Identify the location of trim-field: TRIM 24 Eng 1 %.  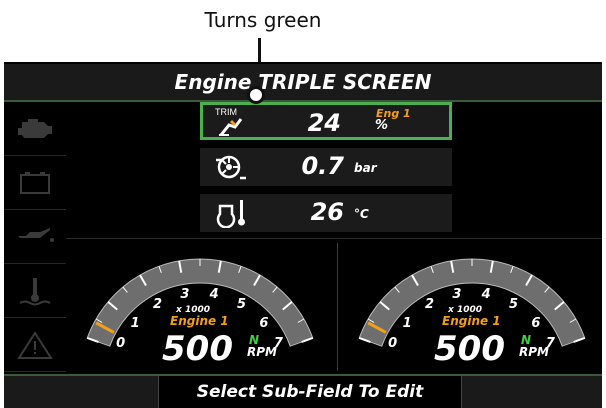
(326, 121).